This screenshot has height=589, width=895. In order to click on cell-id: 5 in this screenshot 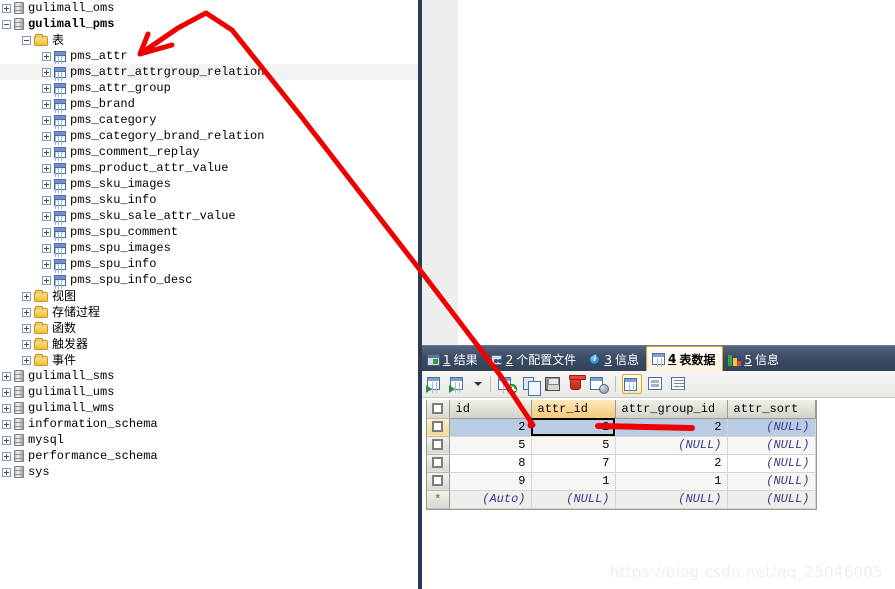, I will do `click(490, 445)`.